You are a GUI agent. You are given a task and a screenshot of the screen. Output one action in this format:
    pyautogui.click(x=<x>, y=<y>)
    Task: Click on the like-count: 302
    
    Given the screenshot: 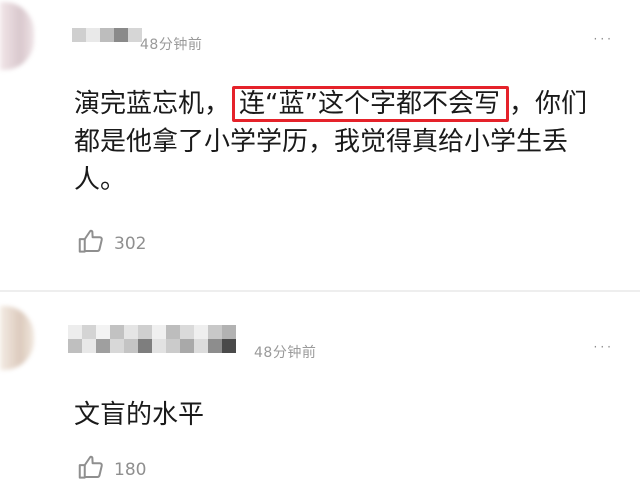 What is the action you would take?
    pyautogui.click(x=130, y=243)
    